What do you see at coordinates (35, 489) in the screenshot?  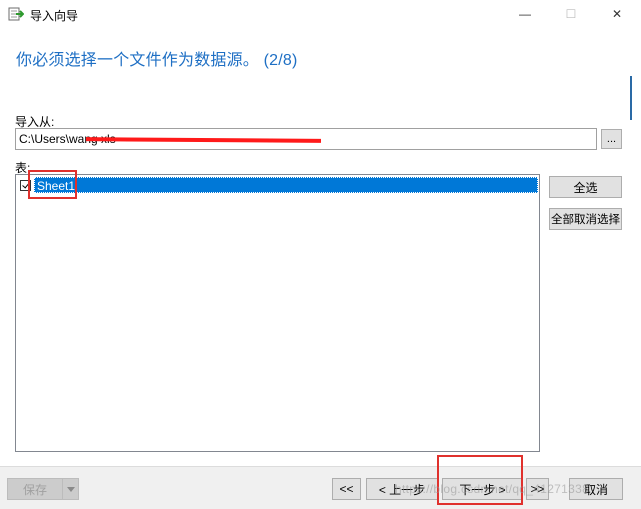 I see `save-button: 保存` at bounding box center [35, 489].